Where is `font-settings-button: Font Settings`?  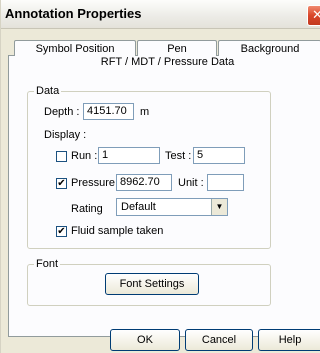
font-settings-button: Font Settings is located at coordinates (152, 284).